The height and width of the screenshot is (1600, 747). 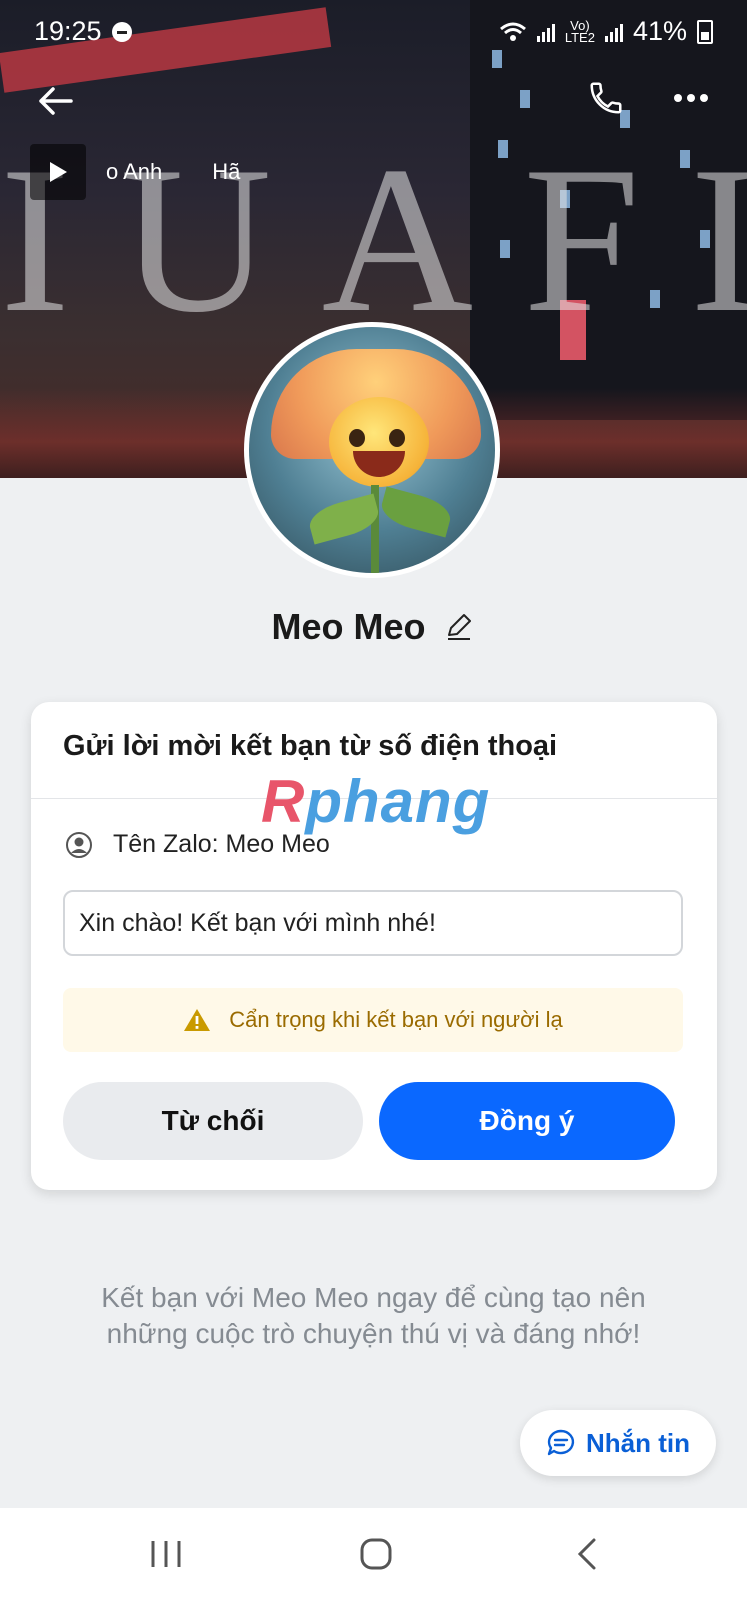 I want to click on recent-apps-button, so click(x=166, y=1554).